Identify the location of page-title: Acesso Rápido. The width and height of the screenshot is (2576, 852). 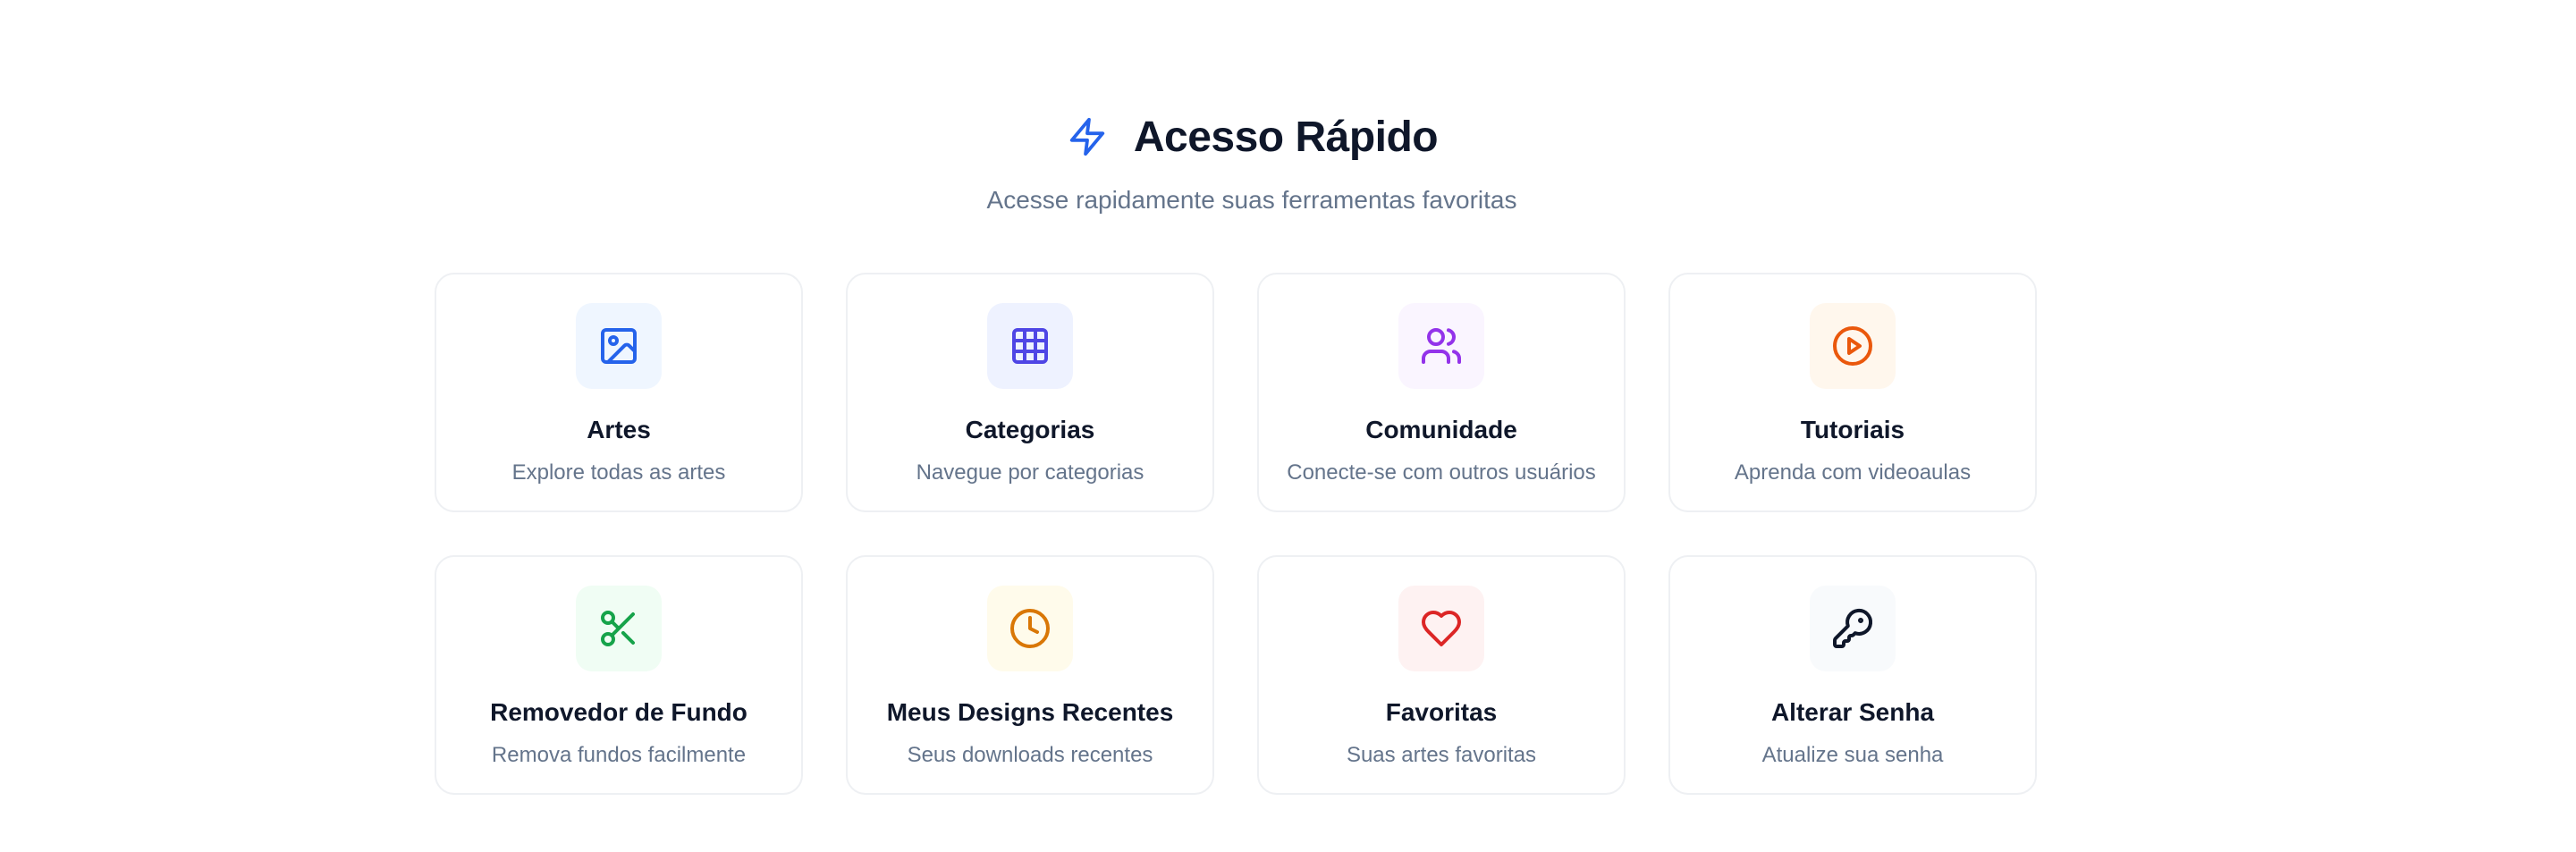
(1286, 137).